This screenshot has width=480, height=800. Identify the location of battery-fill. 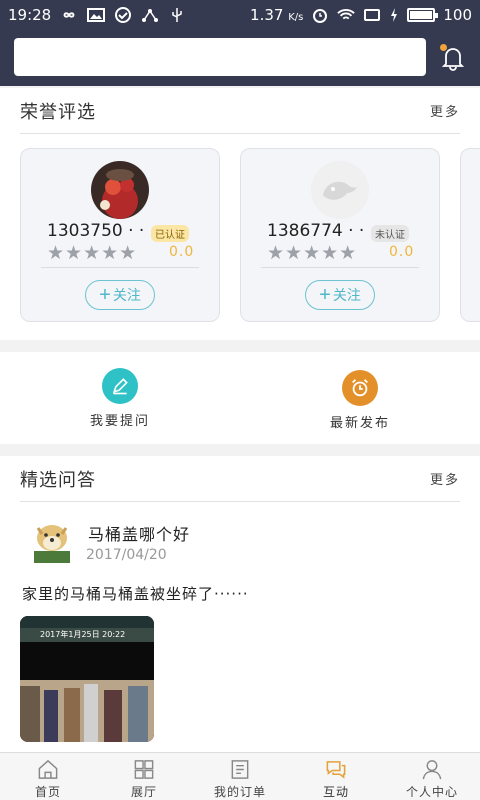
(421, 15).